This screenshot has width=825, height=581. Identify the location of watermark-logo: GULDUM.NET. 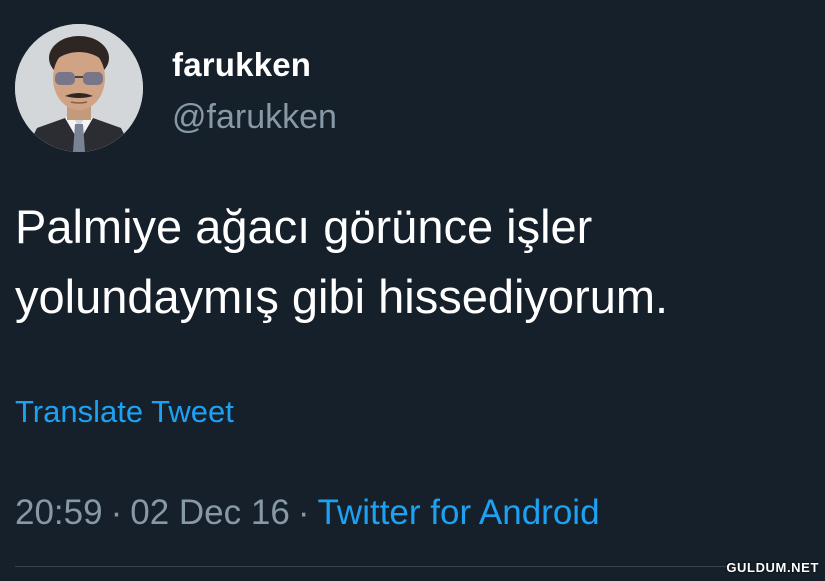
(772, 567).